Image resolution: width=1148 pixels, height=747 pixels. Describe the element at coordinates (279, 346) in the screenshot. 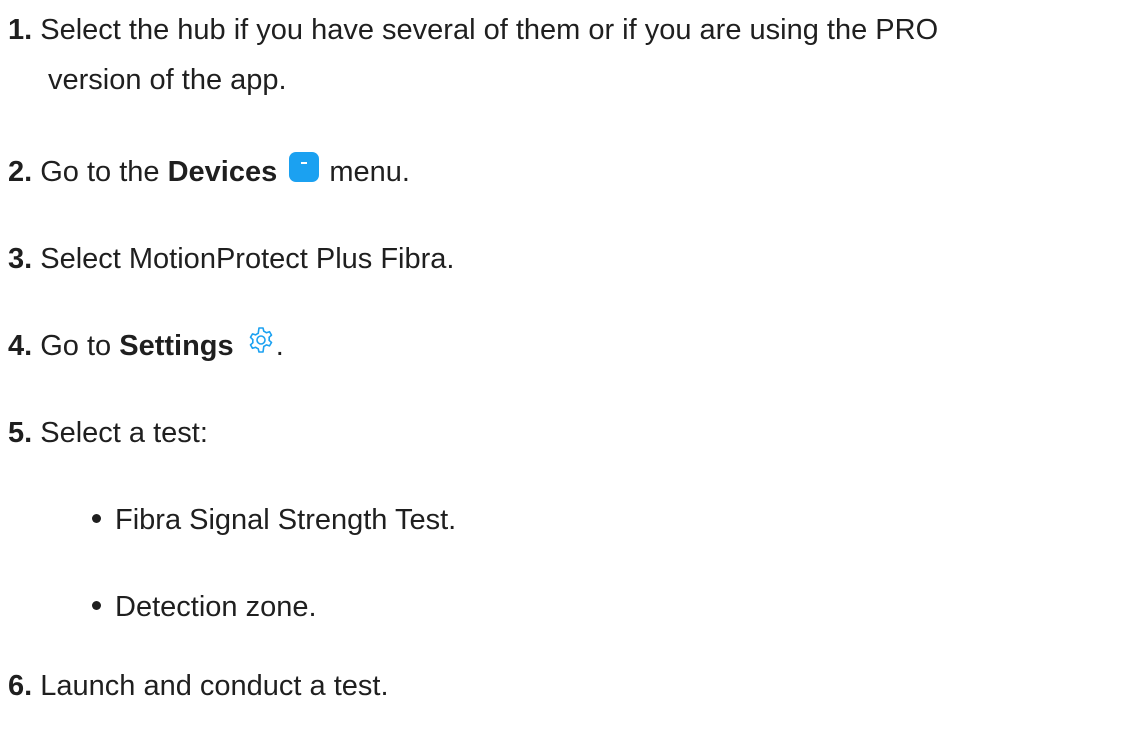

I see `step-text-end: .` at that location.